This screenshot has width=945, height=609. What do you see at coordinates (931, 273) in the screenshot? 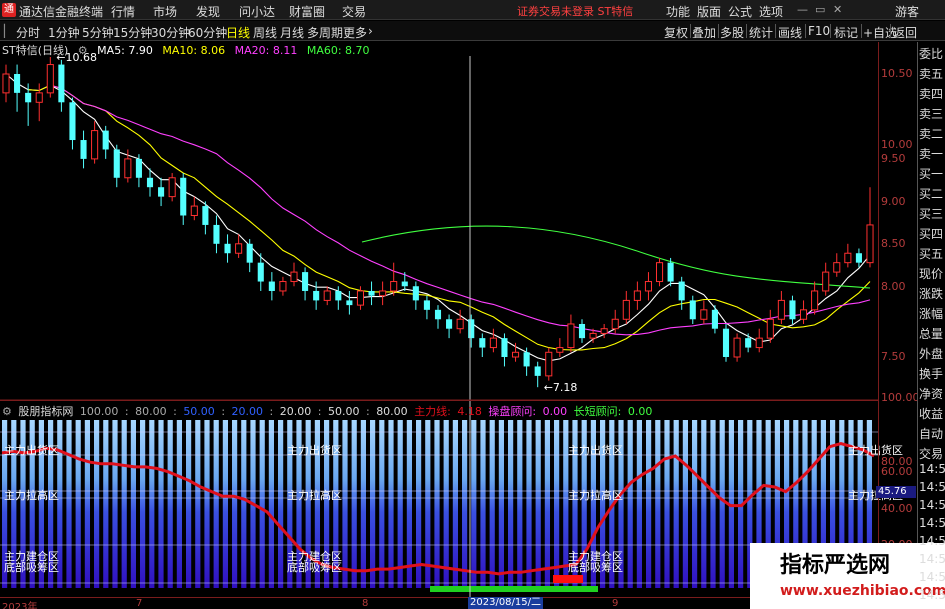
I see `side-panel-item: 现价` at bounding box center [931, 273].